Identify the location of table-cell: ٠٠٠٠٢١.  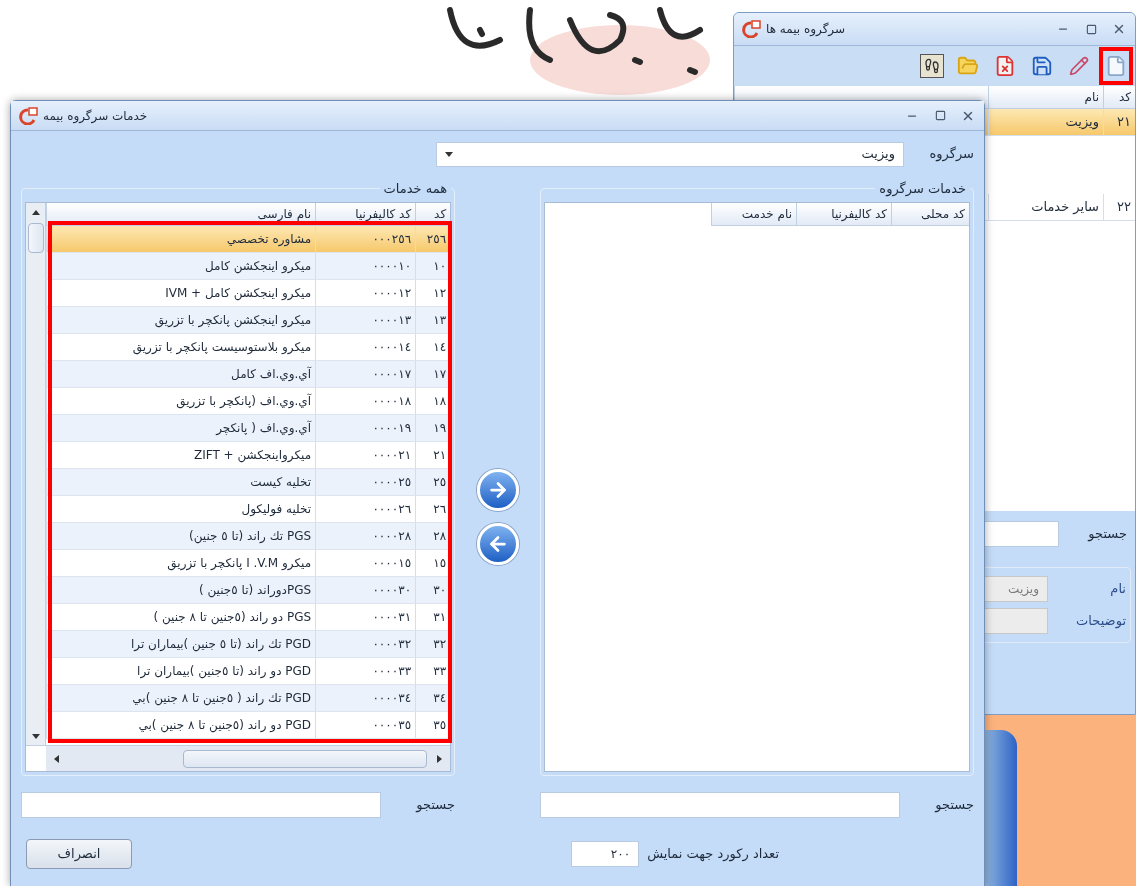
(365, 454).